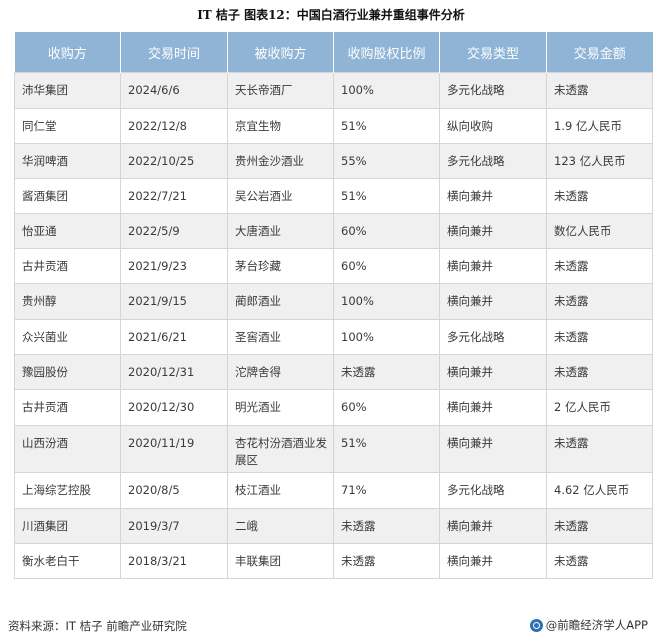 The height and width of the screenshot is (638, 662). I want to click on column-header: 被收购方, so click(280, 52).